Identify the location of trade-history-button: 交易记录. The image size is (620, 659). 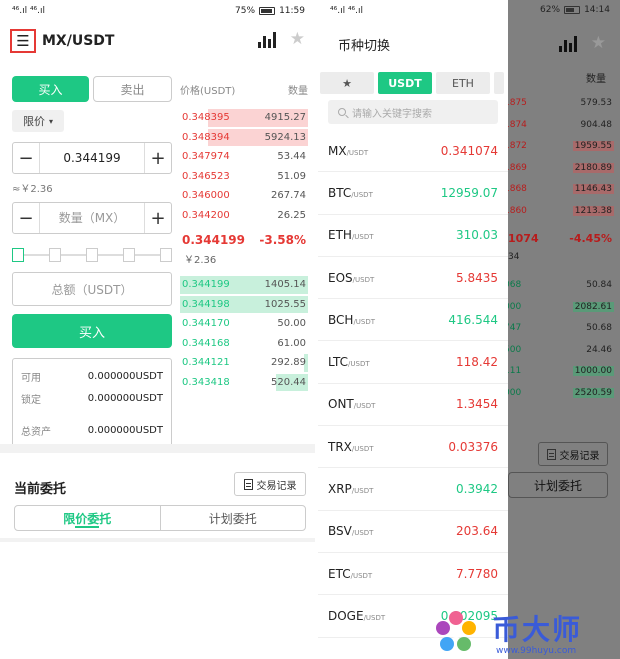
(270, 484).